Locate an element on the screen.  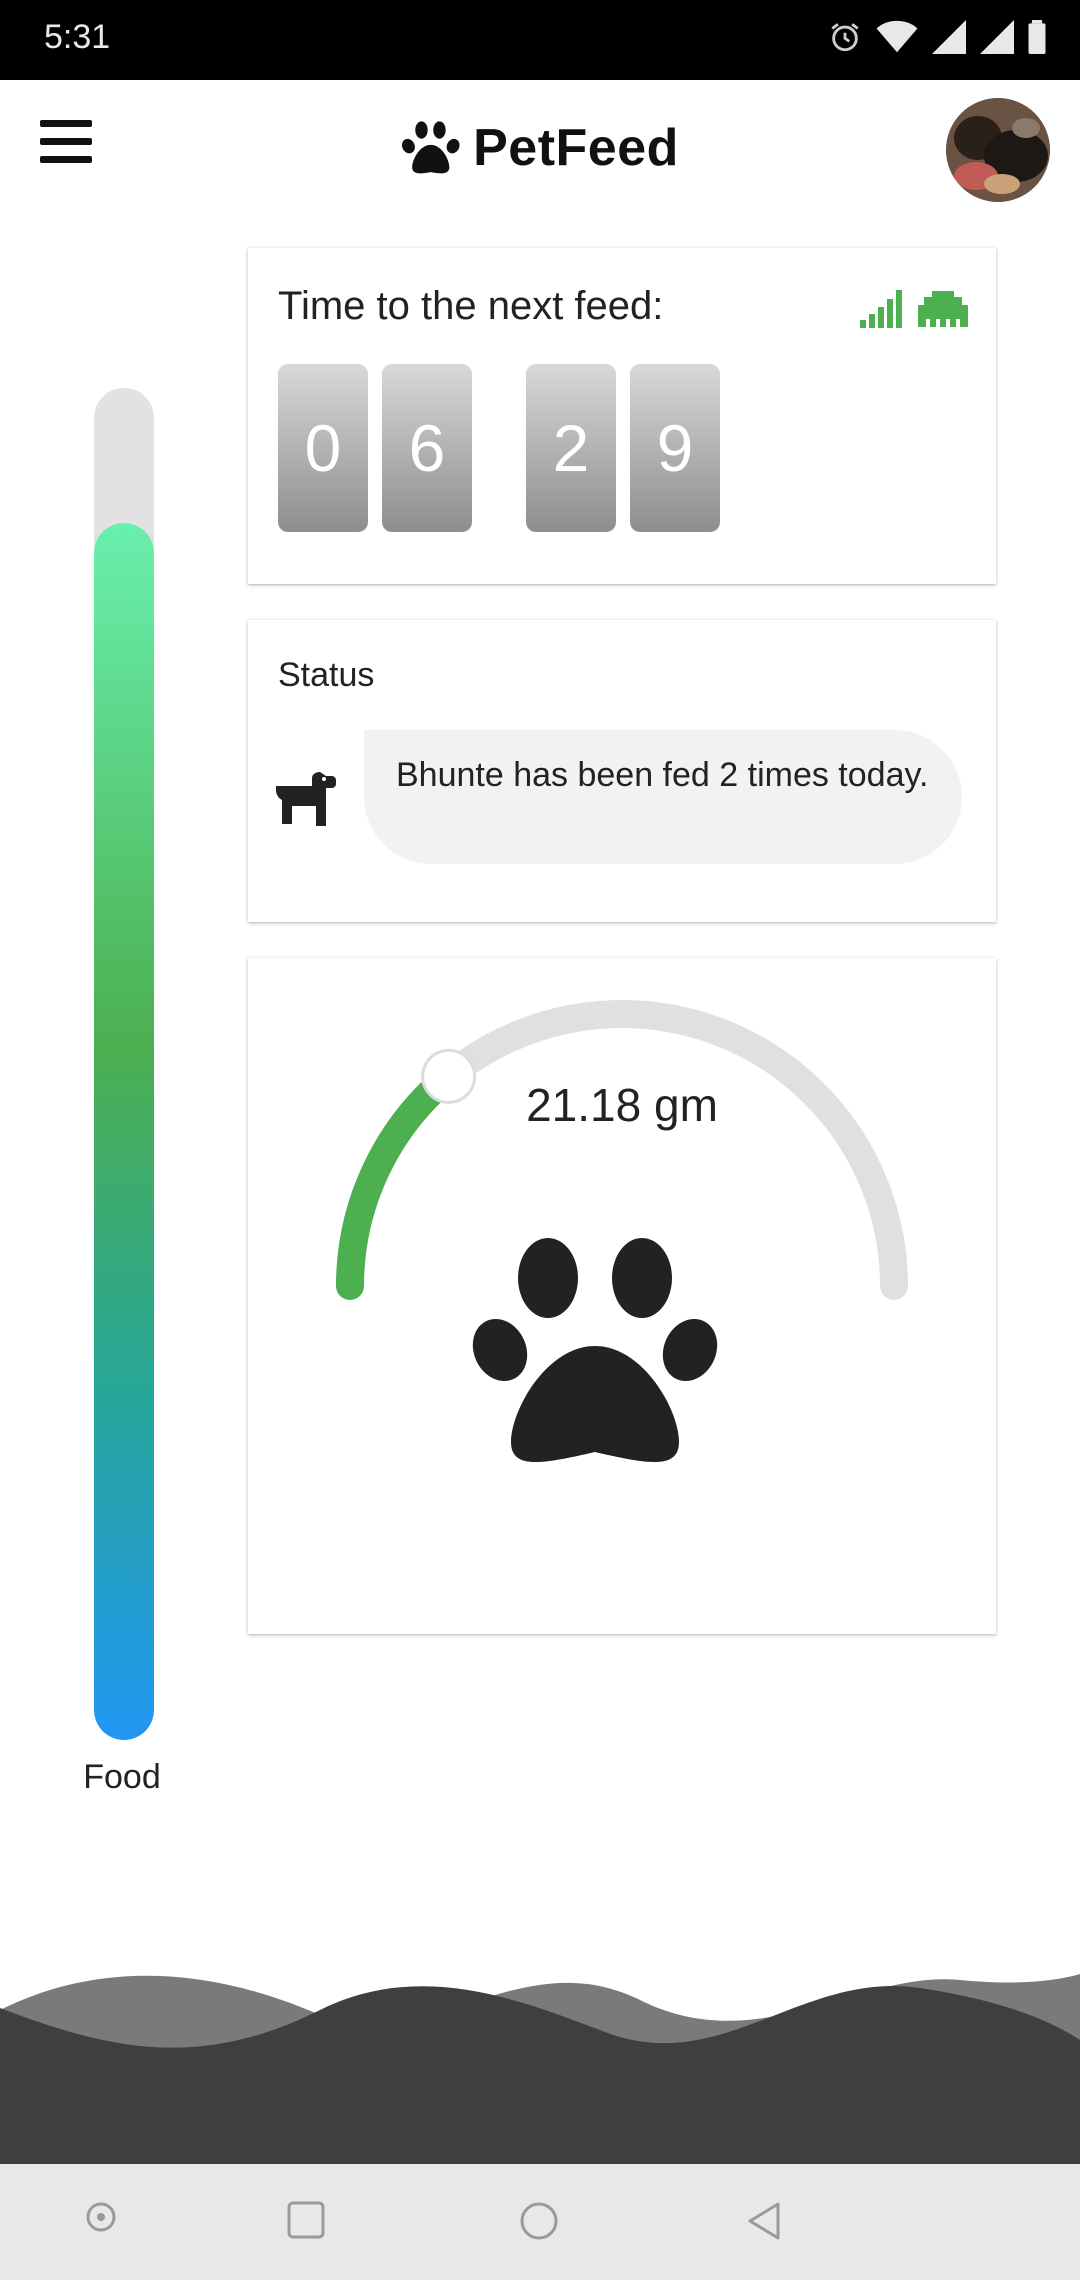
cell-signal-icon is located at coordinates (949, 37).